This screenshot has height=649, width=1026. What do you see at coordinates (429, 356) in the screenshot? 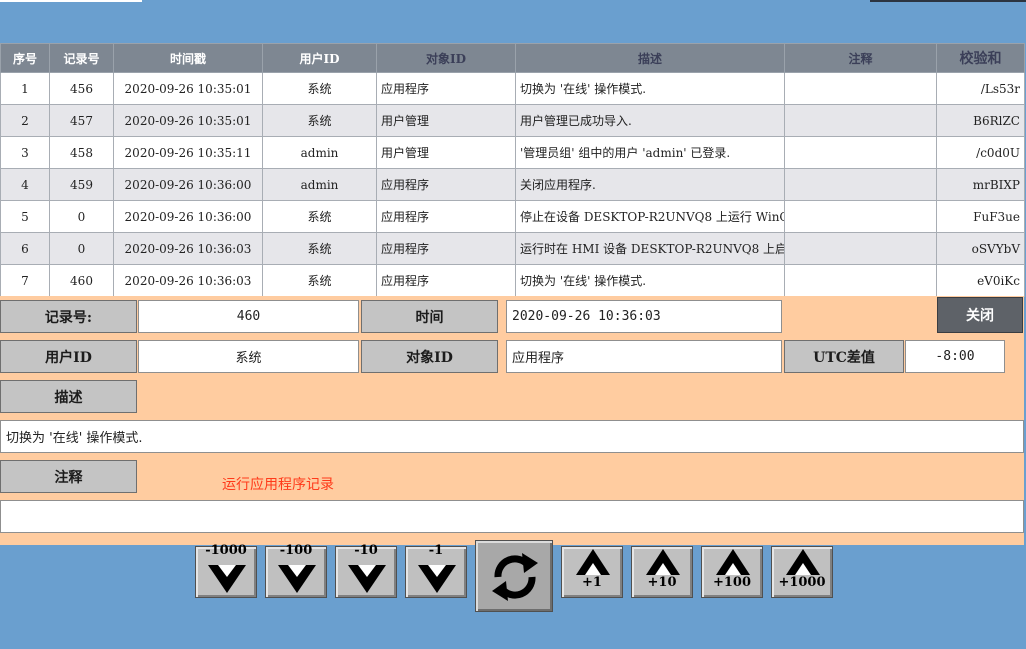
I see `object-id-label: 对象ID` at bounding box center [429, 356].